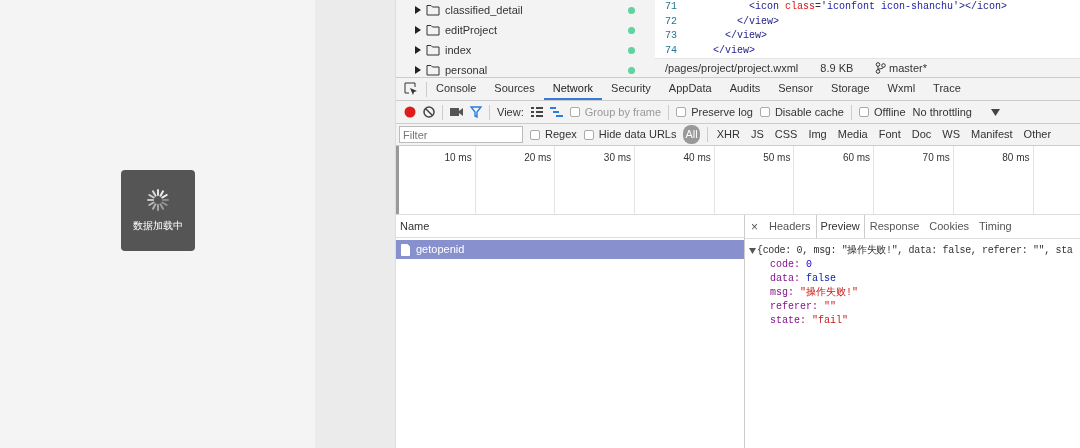  I want to click on time-tick: 80 ms, so click(1016, 157).